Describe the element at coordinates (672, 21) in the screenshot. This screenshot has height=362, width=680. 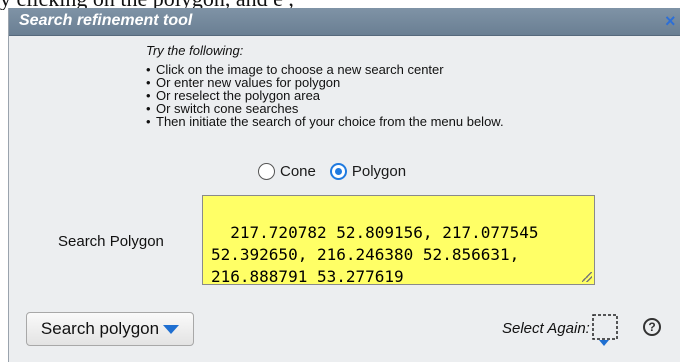
I see `close-icon: ×` at that location.